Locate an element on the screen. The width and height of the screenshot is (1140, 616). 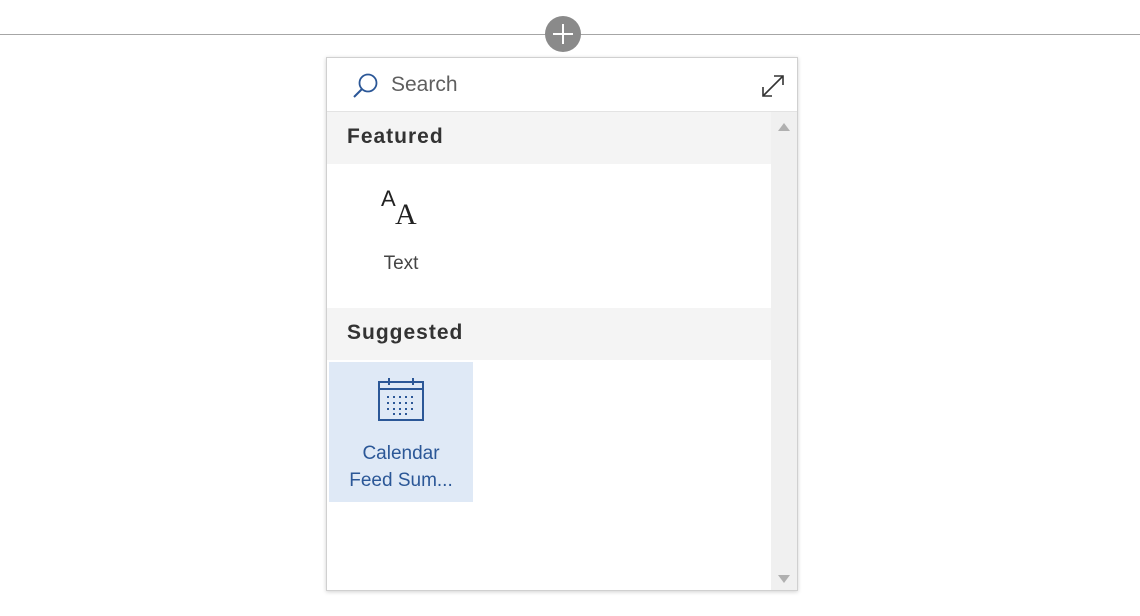
expand-icon is located at coordinates (773, 86).